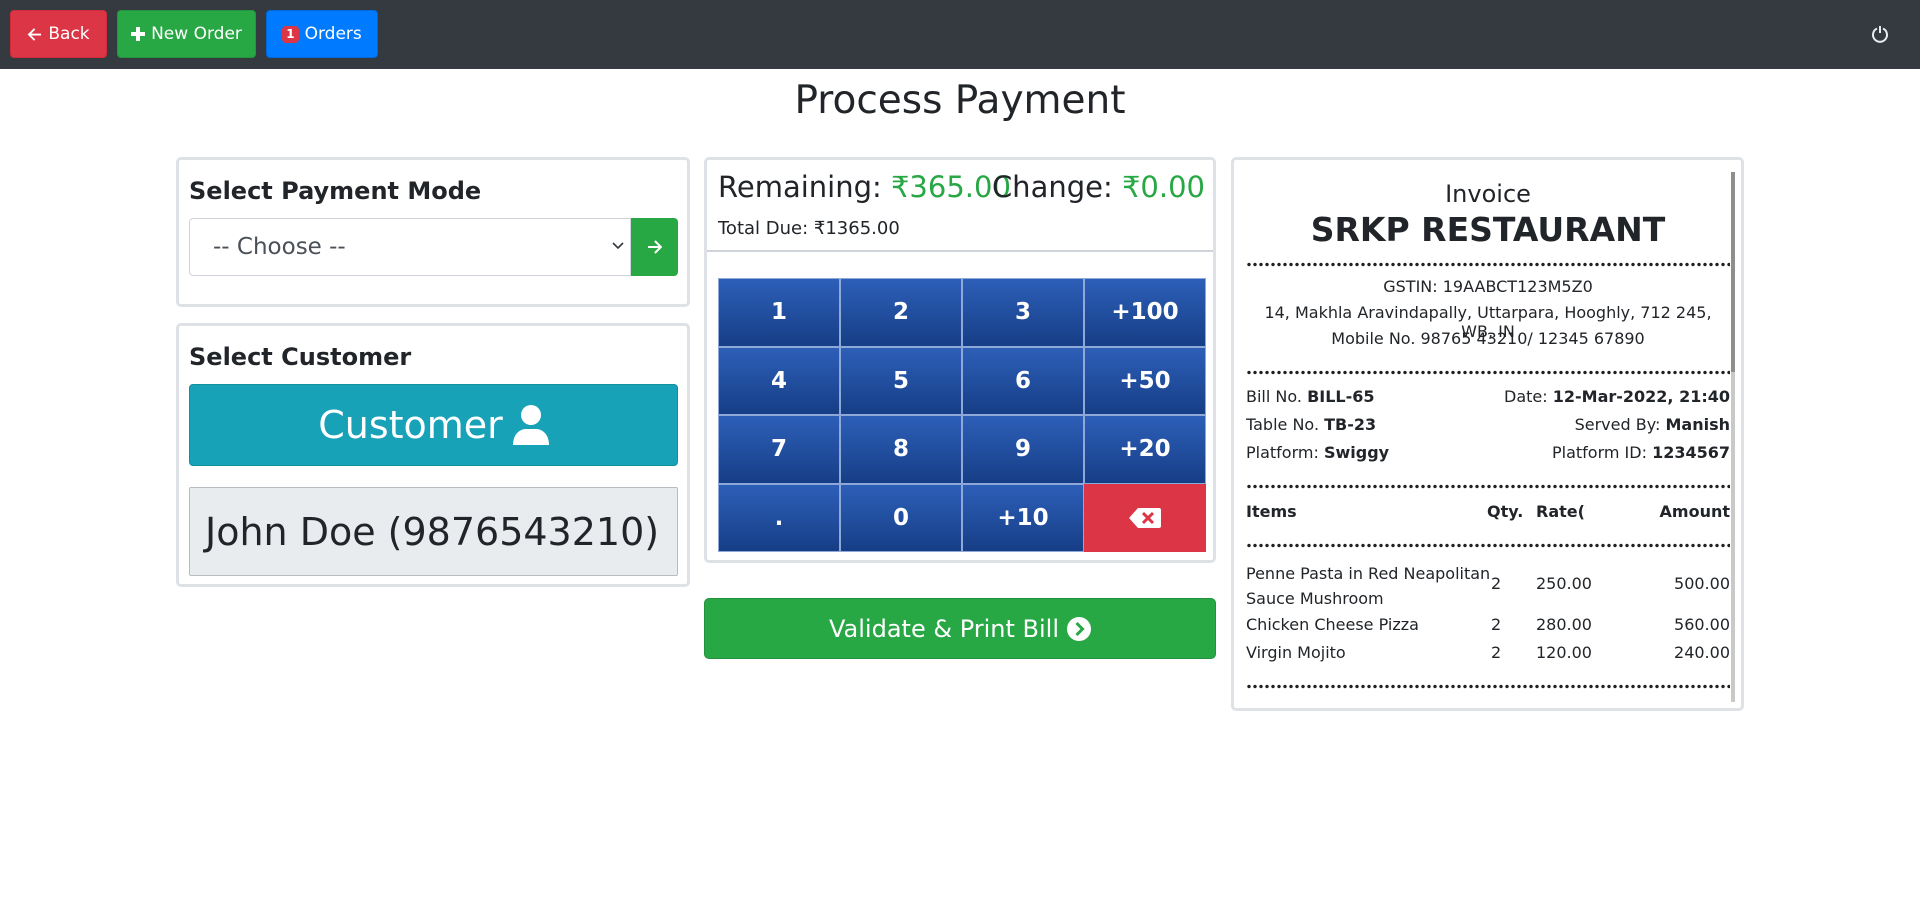 Image resolution: width=1920 pixels, height=923 pixels. Describe the element at coordinates (1702, 583) in the screenshot. I see `item-amount: 500.00` at that location.